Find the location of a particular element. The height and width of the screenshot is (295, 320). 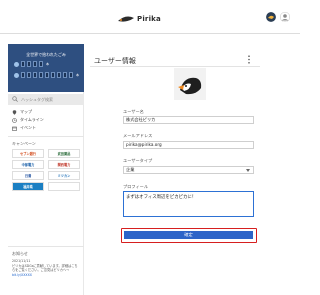

top-icons is located at coordinates (278, 17).